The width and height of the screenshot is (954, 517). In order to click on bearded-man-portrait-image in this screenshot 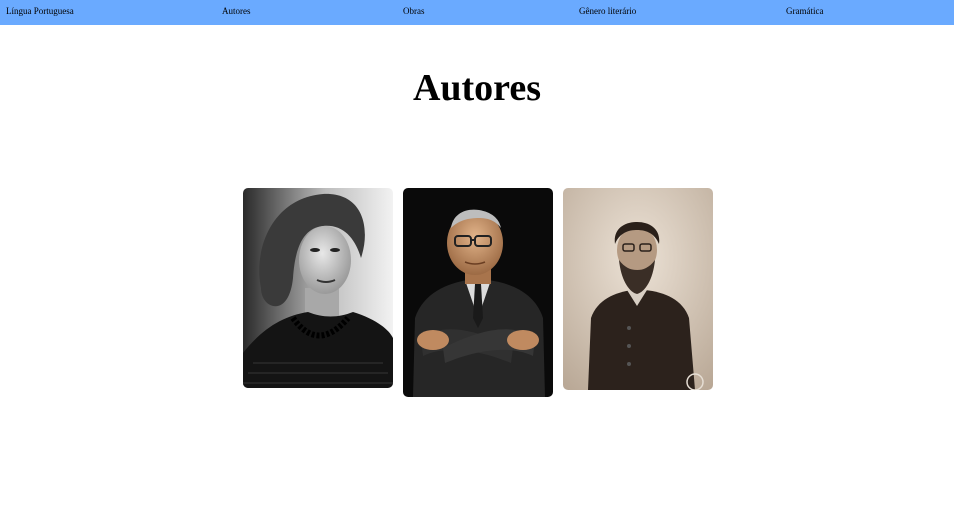, I will do `click(638, 289)`.